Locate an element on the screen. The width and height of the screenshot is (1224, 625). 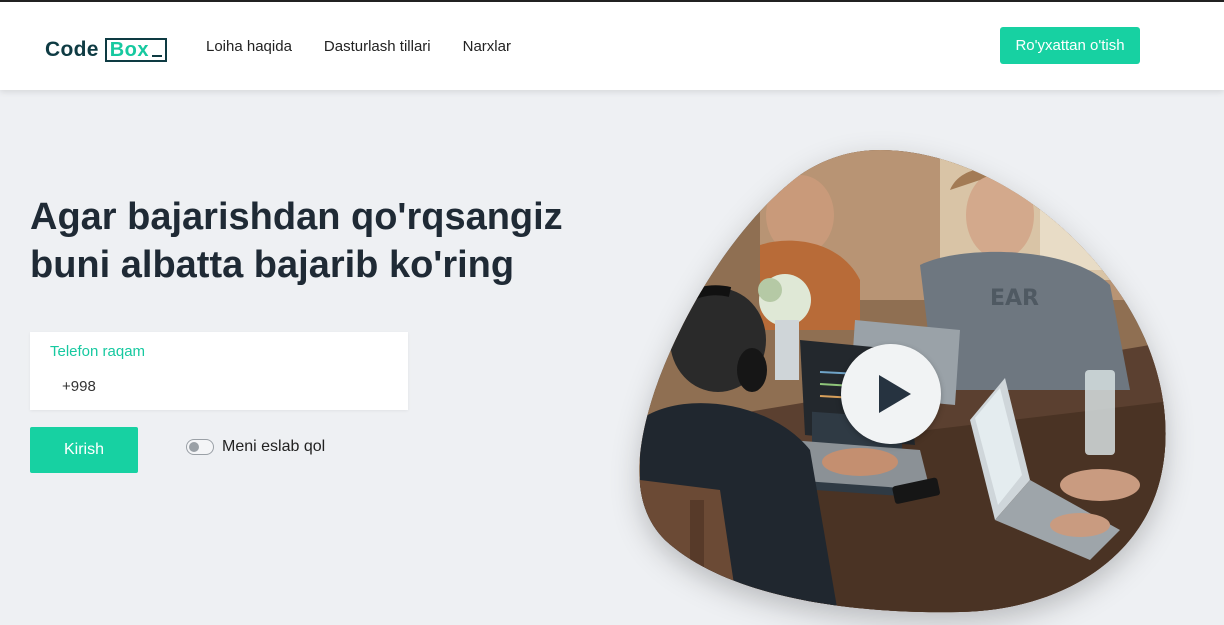
hero-title-line-2: buni albatta bajarib ko'ring is located at coordinates (272, 265).